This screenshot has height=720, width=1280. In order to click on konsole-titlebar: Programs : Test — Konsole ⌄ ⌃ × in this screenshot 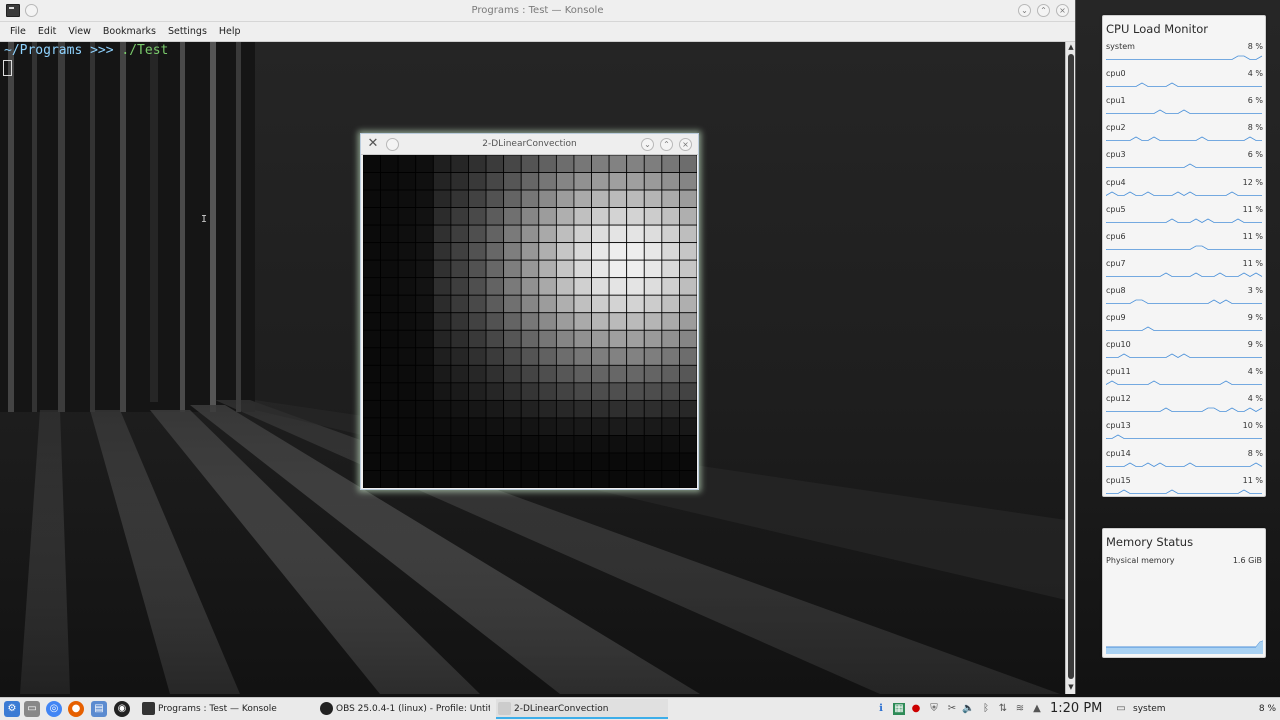, I will do `click(537, 11)`.